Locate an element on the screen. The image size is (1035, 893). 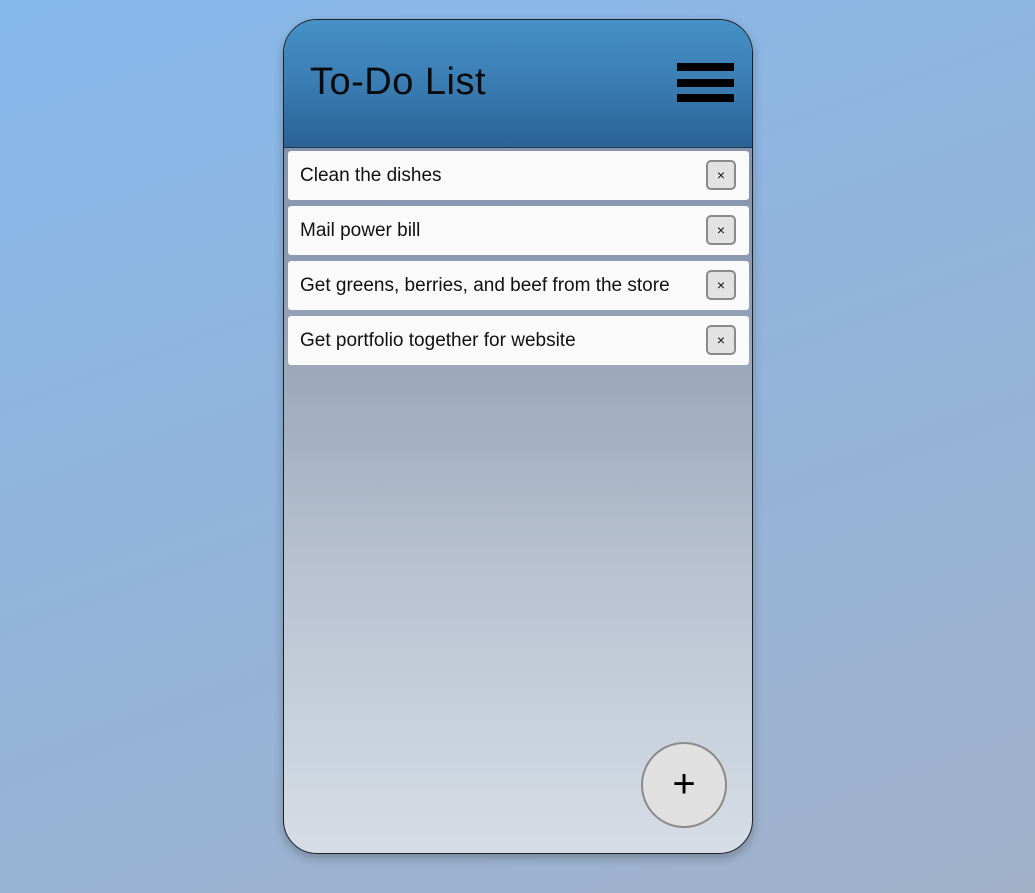
task-item: Get portfolio together for website × is located at coordinates (518, 340).